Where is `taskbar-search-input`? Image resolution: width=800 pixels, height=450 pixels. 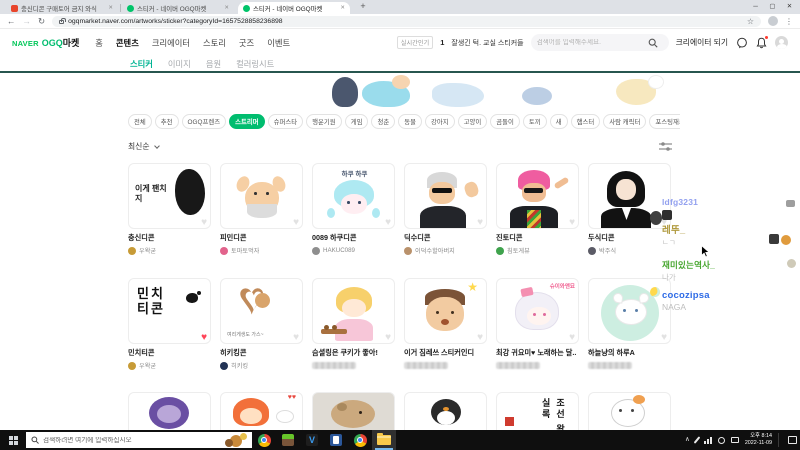
taskbar-search-input is located at coordinates (113, 440).